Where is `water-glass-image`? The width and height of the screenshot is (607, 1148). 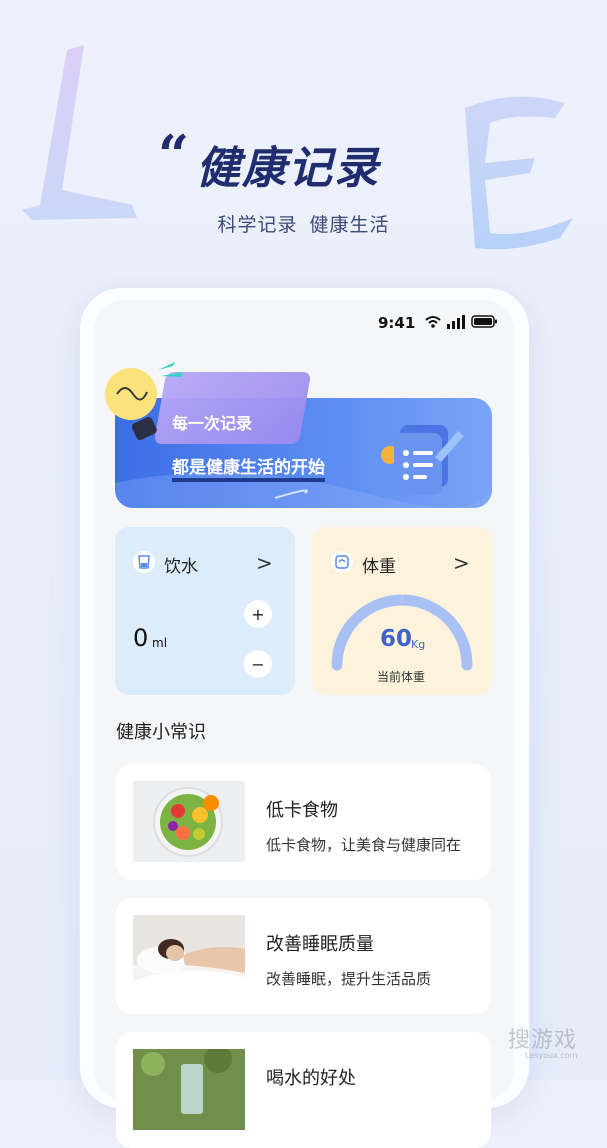 water-glass-image is located at coordinates (189, 1089).